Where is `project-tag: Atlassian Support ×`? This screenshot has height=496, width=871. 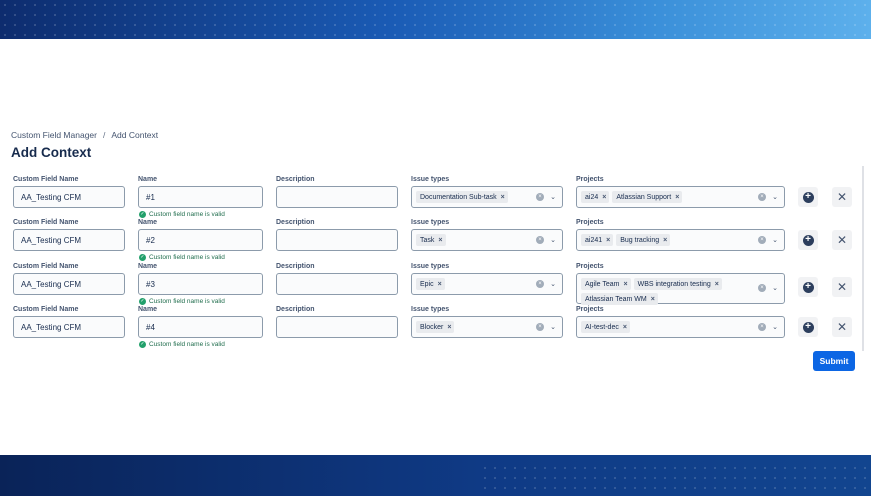 project-tag: Atlassian Support × is located at coordinates (647, 197).